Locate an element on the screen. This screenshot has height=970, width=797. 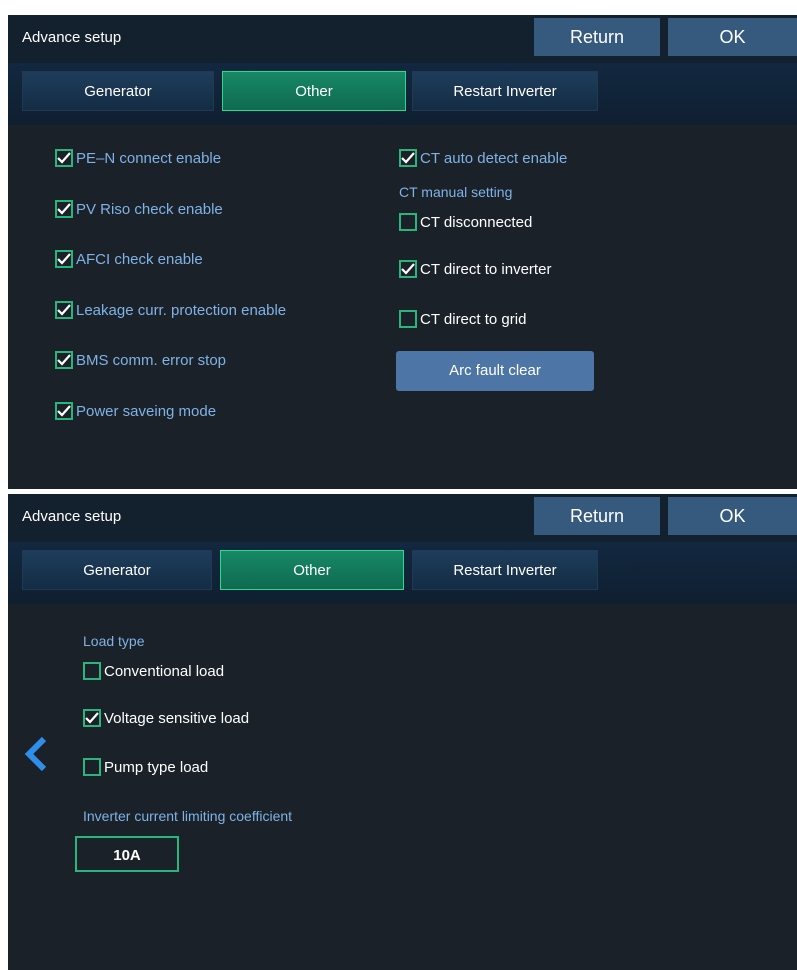
option-afci-check: AFCI check enable is located at coordinates (129, 259).